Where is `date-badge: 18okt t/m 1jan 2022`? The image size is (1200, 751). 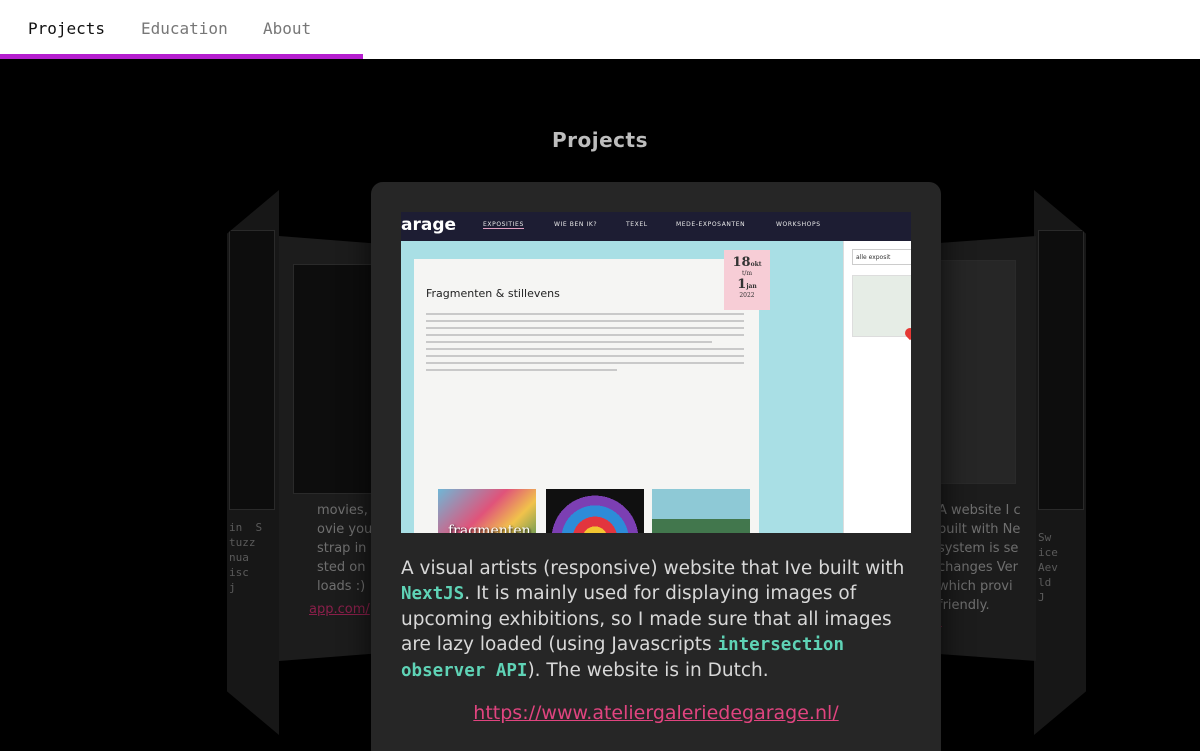
date-badge: 18okt t/m 1jan 2022 is located at coordinates (747, 280).